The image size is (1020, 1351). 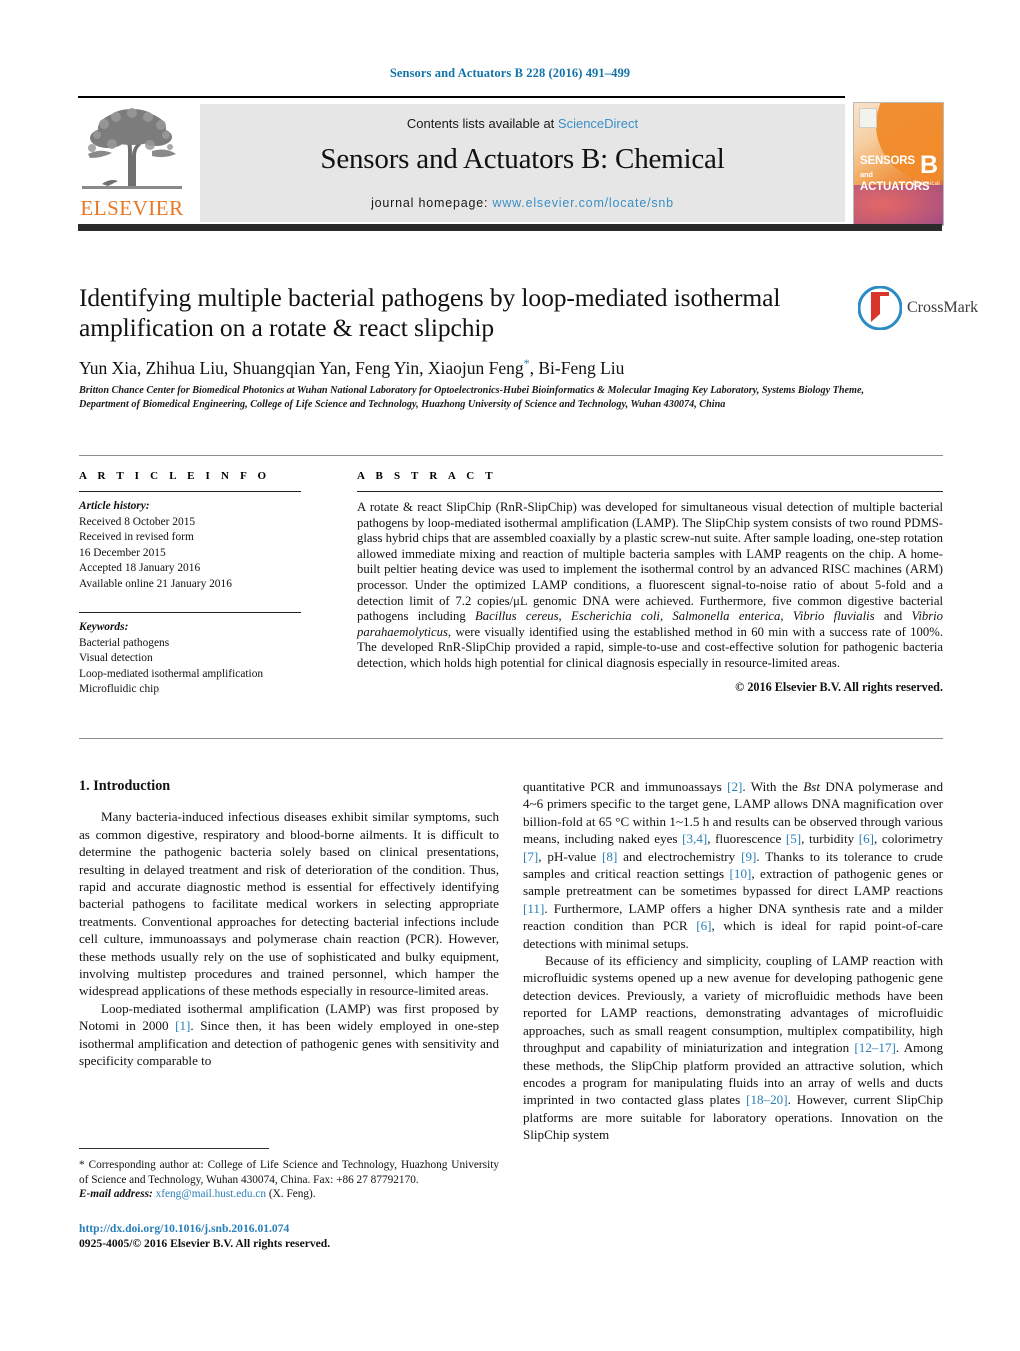 What do you see at coordinates (908, 839) in the screenshot?
I see `paragraph-text: , colorimetry` at bounding box center [908, 839].